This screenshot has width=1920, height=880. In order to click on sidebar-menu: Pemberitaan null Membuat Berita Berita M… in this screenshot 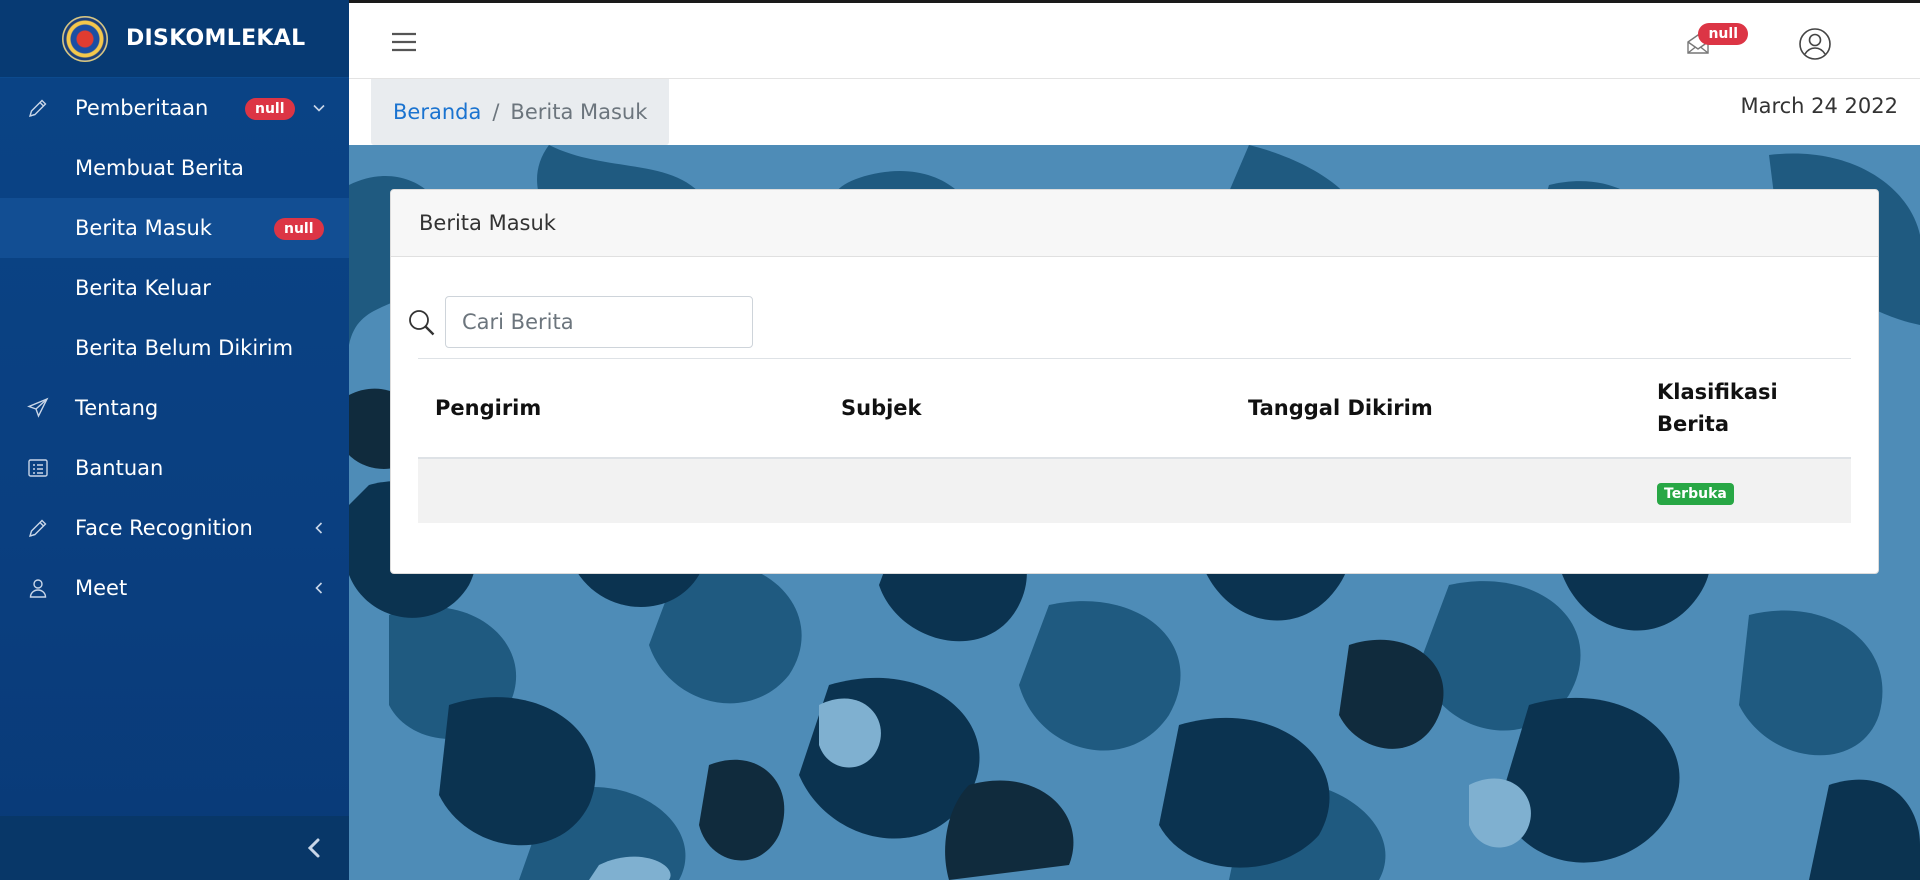, I will do `click(174, 348)`.